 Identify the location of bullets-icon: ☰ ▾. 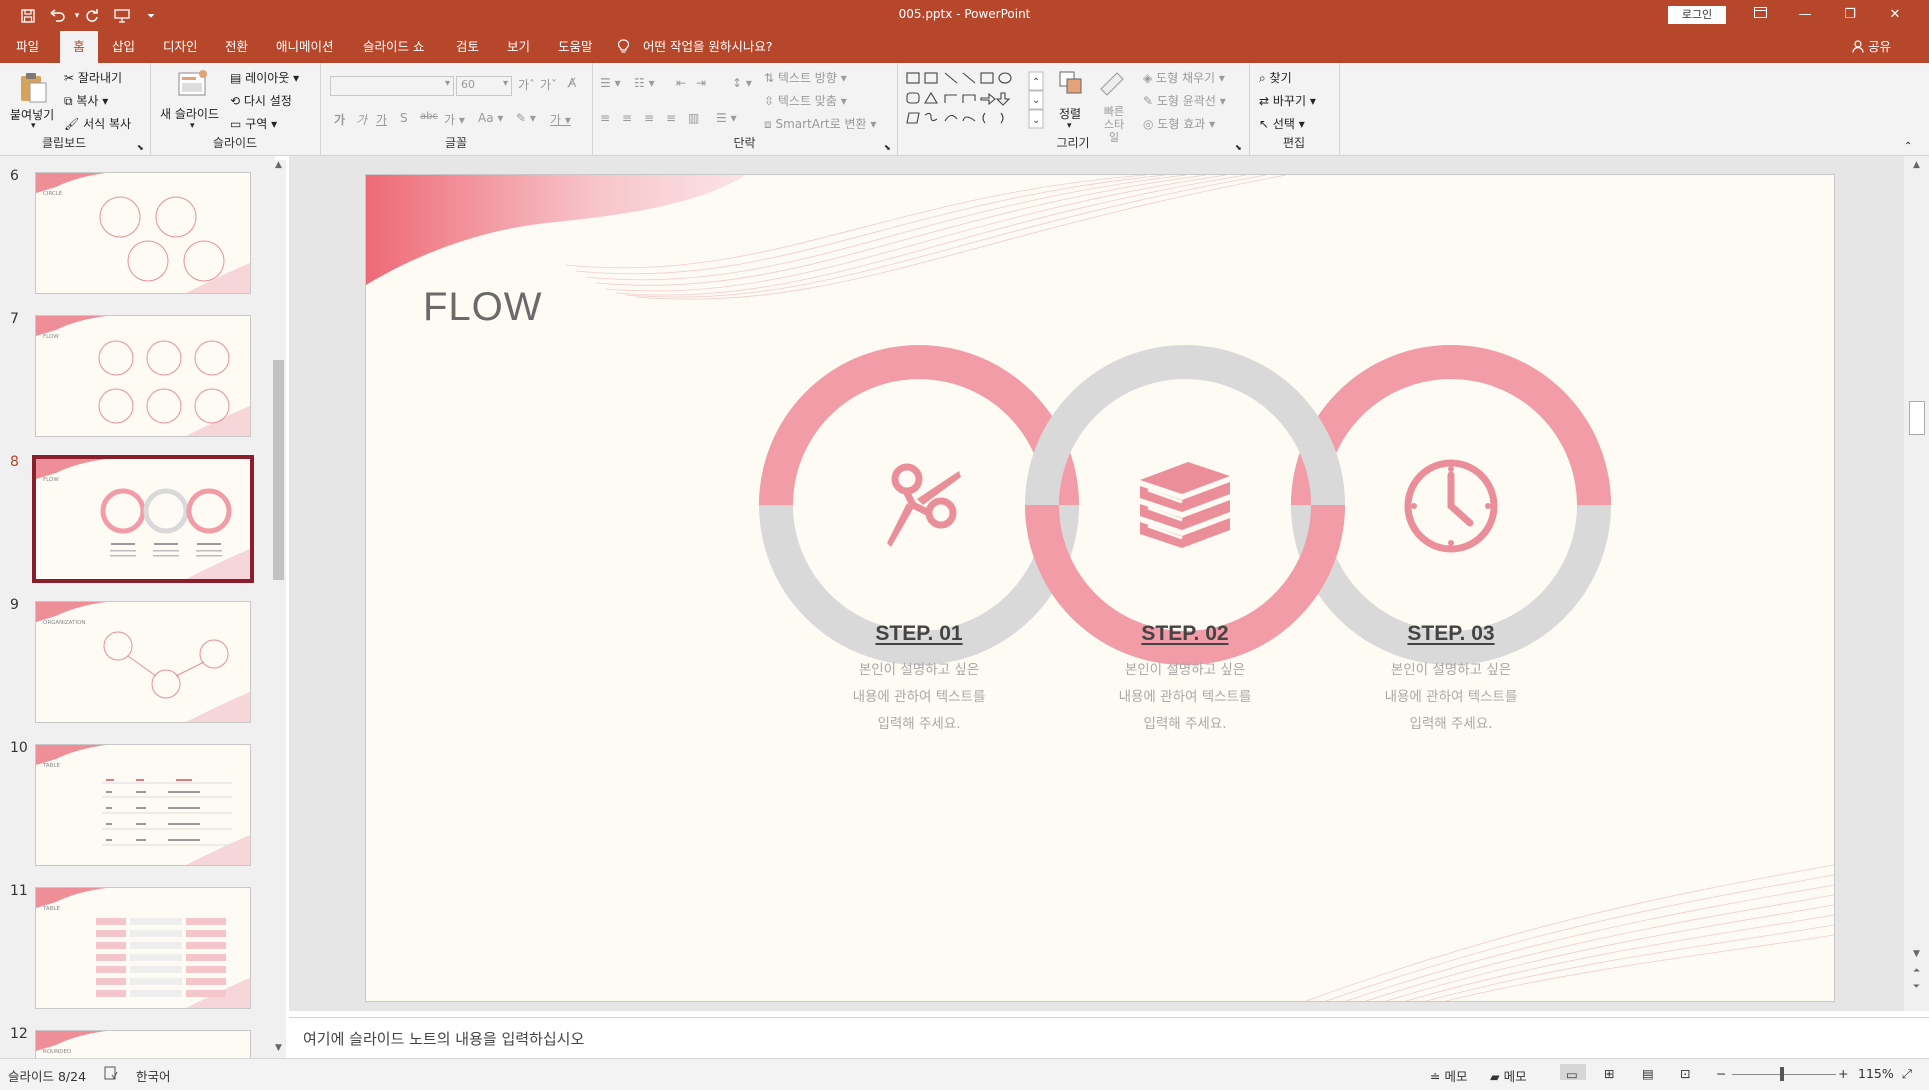
(610, 83).